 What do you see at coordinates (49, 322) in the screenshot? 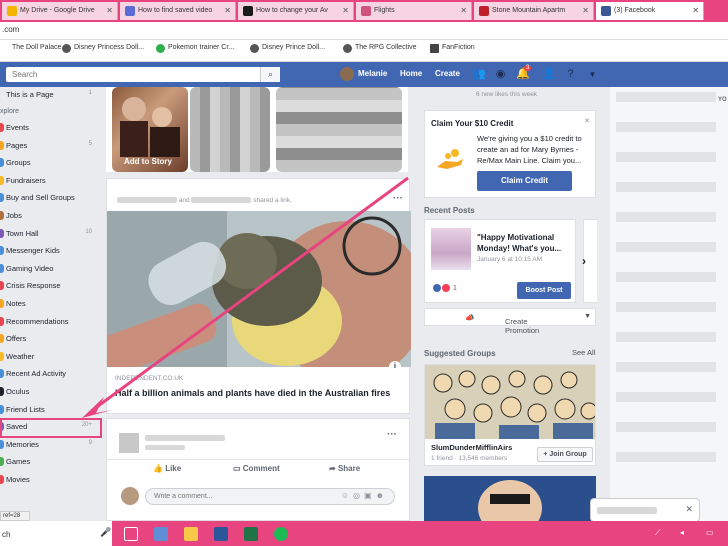
I see `sidebar-item-recommendations: Recommendations` at bounding box center [49, 322].